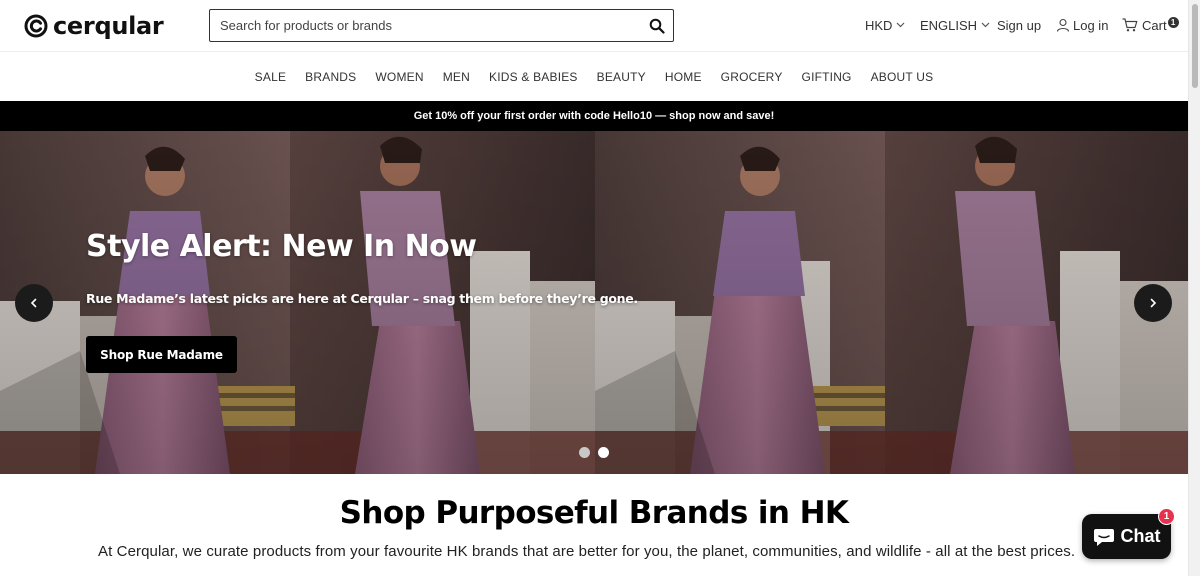  What do you see at coordinates (1091, 25) in the screenshot?
I see `login-label: Log in` at bounding box center [1091, 25].